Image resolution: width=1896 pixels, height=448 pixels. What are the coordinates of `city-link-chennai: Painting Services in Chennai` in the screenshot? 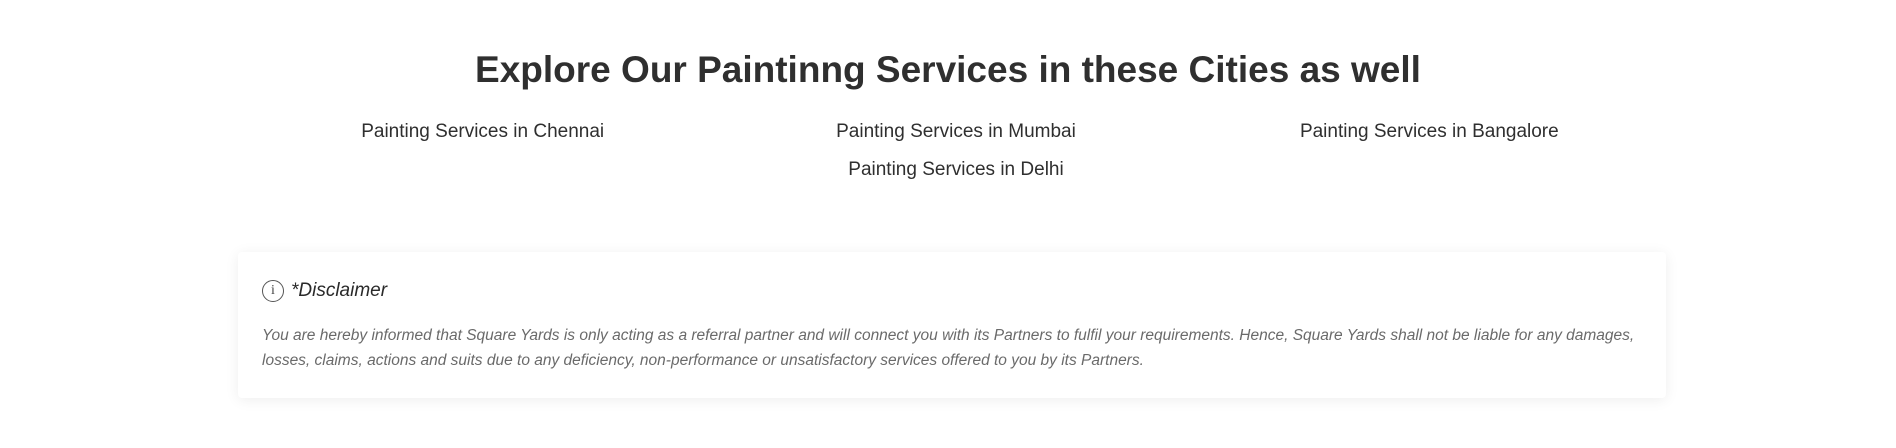 It's located at (482, 132).